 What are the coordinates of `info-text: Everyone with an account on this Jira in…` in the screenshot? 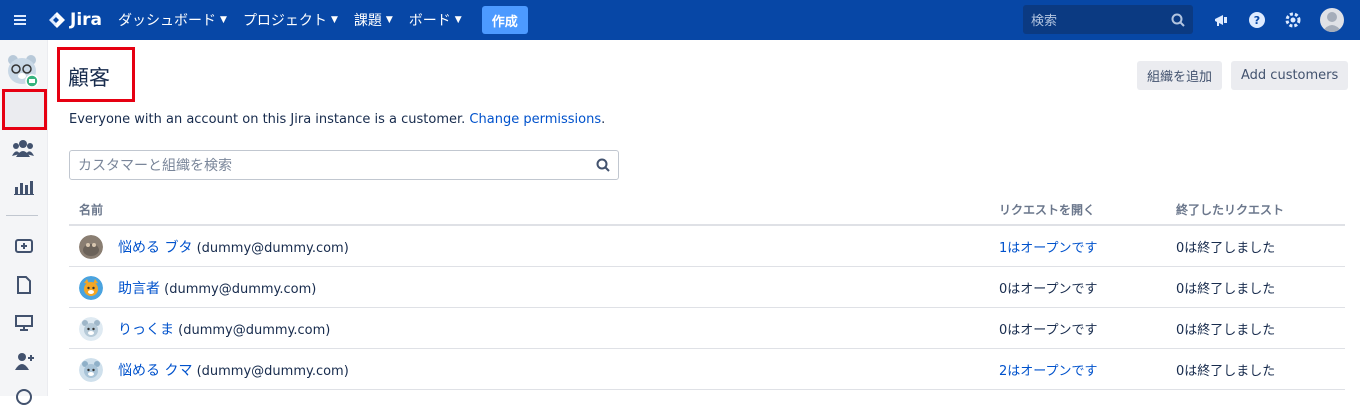 It's located at (337, 119).